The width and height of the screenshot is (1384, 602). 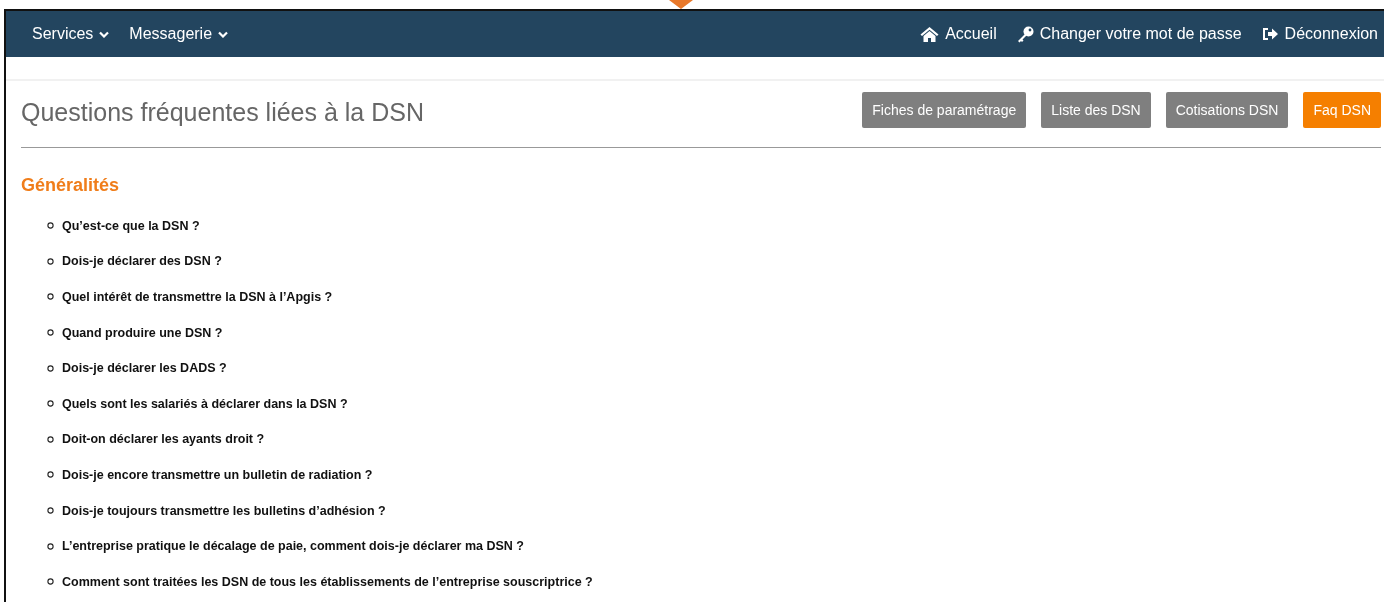 What do you see at coordinates (224, 510) in the screenshot?
I see `question-link: Dois-je toujours transmettre les bulletins d’adhésion ?` at bounding box center [224, 510].